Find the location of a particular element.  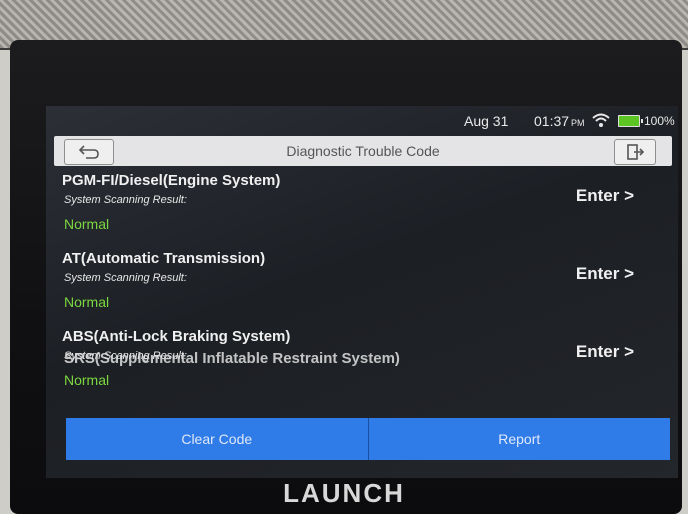

system-name: ABS(Anti-Lock Braking System) is located at coordinates (176, 336).